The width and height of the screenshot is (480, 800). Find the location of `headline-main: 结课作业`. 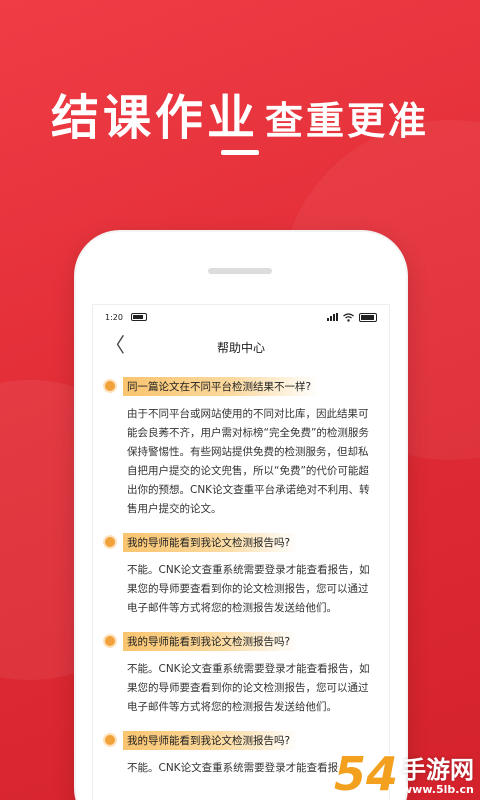

headline-main: 结课作业 is located at coordinates (154, 118).